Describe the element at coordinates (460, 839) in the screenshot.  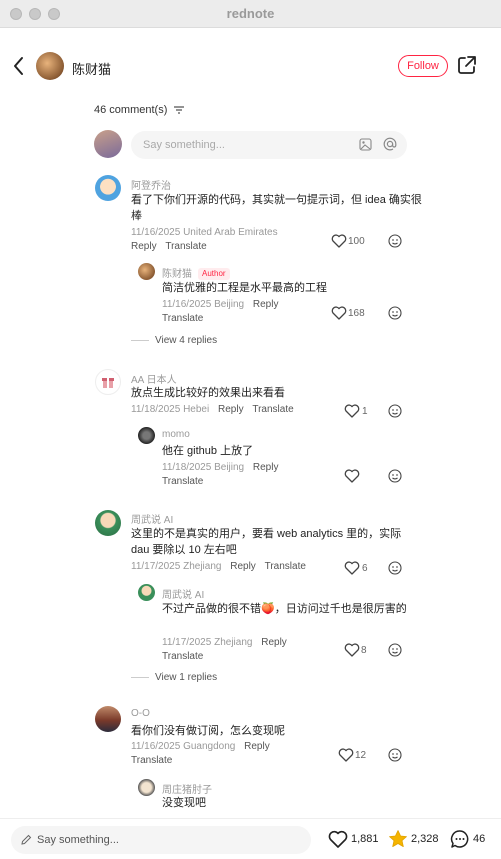
I see `comment-icon` at that location.